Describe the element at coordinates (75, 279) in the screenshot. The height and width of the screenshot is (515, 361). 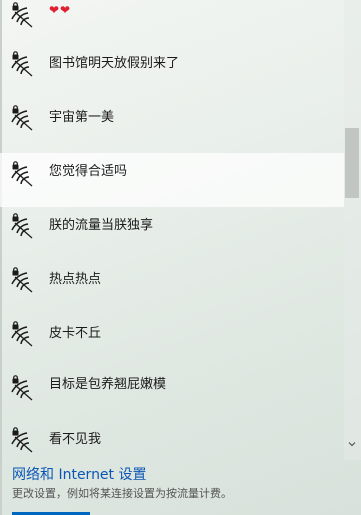
I see `network-name: 热点热点` at that location.